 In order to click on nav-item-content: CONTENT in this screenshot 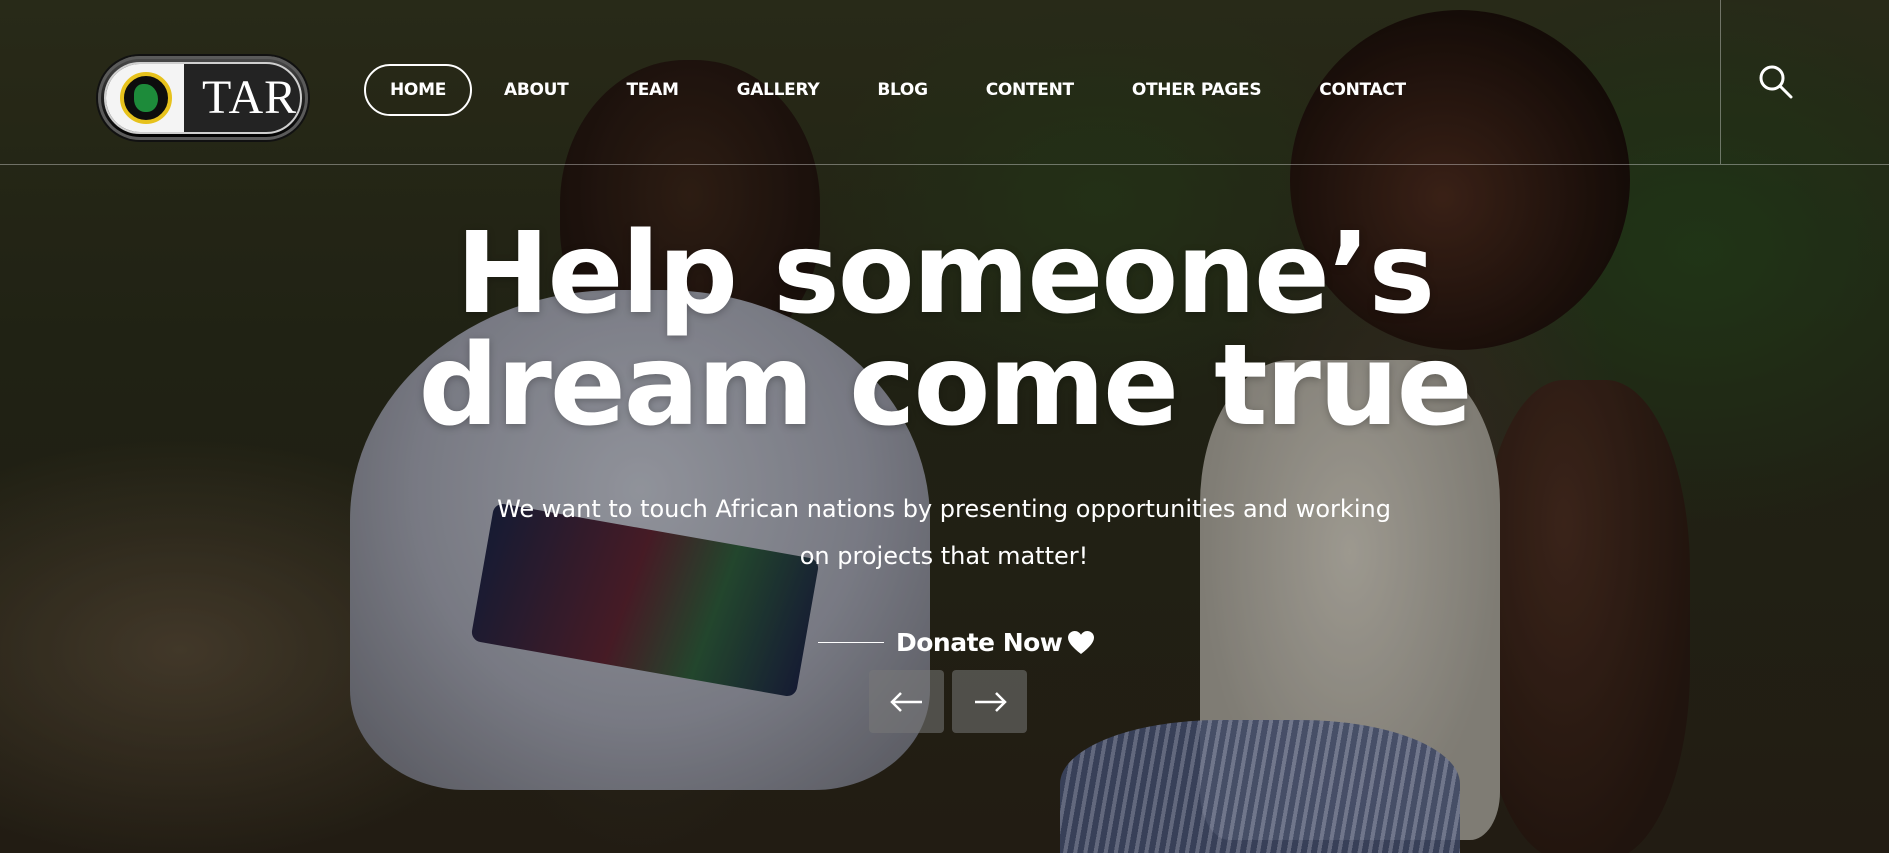, I will do `click(1030, 90)`.